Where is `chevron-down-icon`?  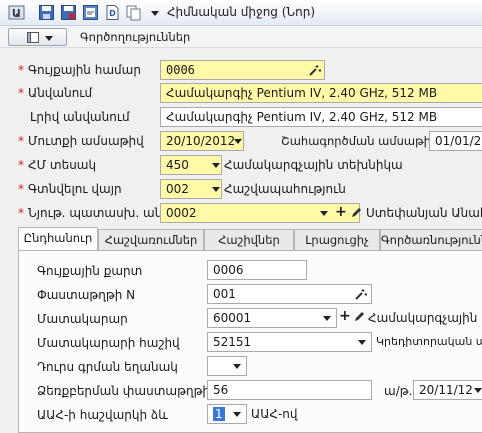 chevron-down-icon is located at coordinates (49, 38).